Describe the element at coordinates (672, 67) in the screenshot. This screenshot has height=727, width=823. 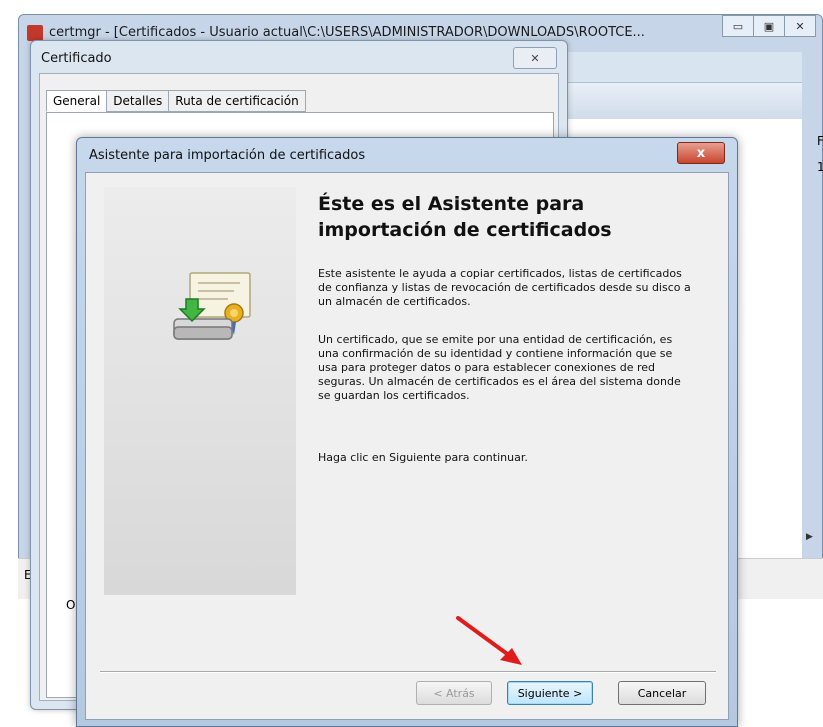
I see `toolbar-strip` at that location.